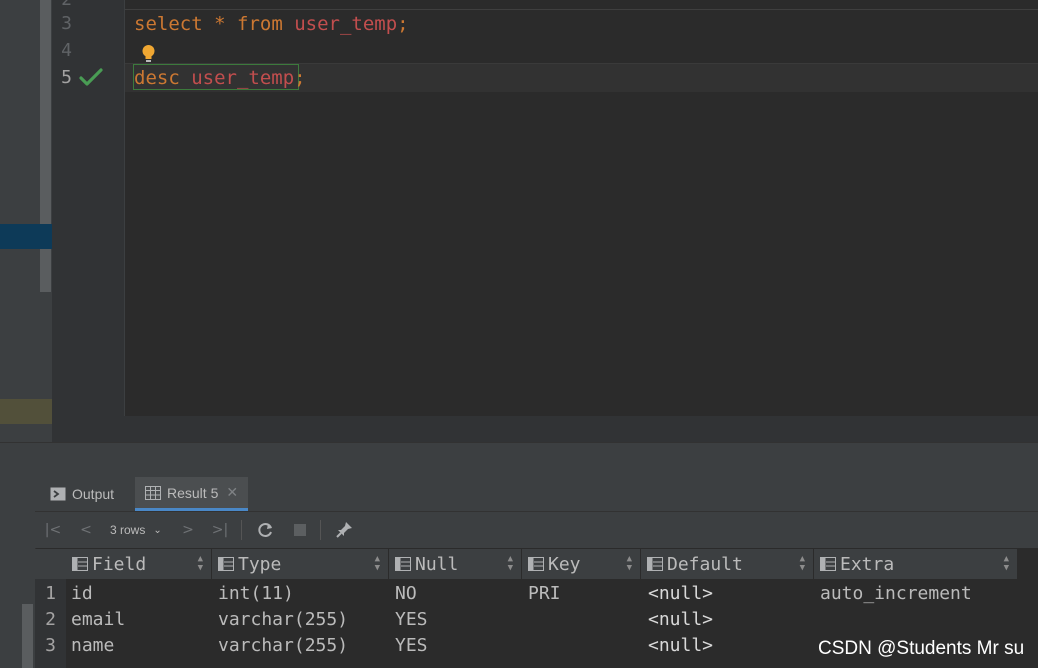 This screenshot has height=668, width=1038. What do you see at coordinates (86, 530) in the screenshot?
I see `prev-page-icon: <` at bounding box center [86, 530].